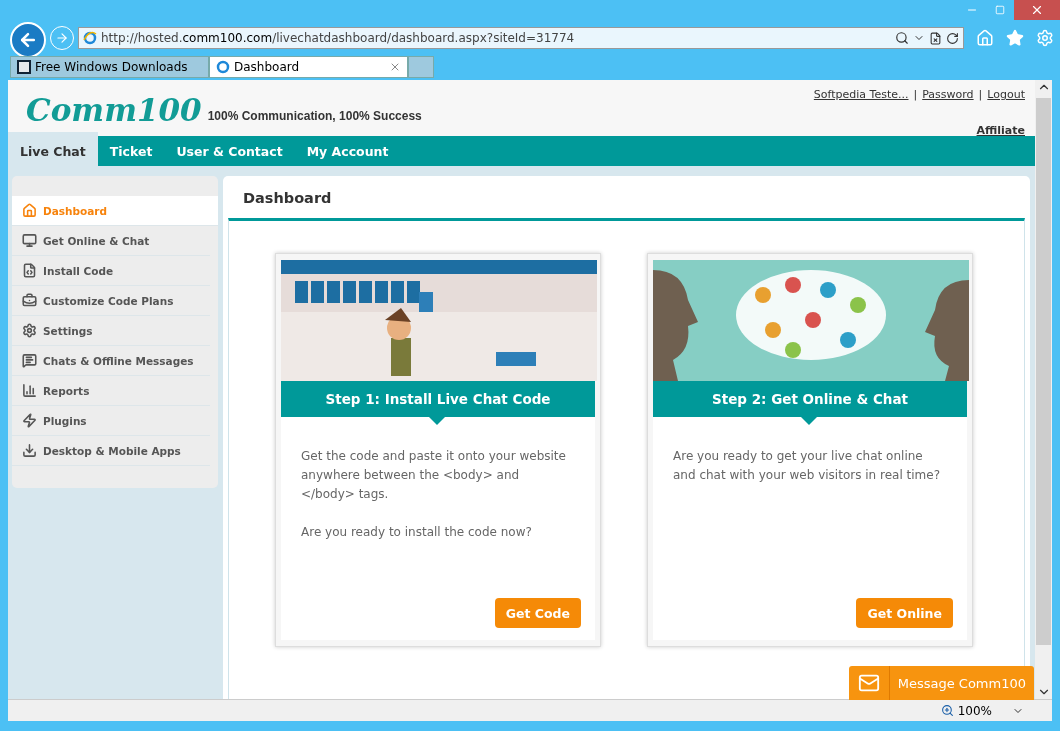 This screenshot has height=731, width=1060. I want to click on affiliate-link: Affiliate, so click(1000, 130).